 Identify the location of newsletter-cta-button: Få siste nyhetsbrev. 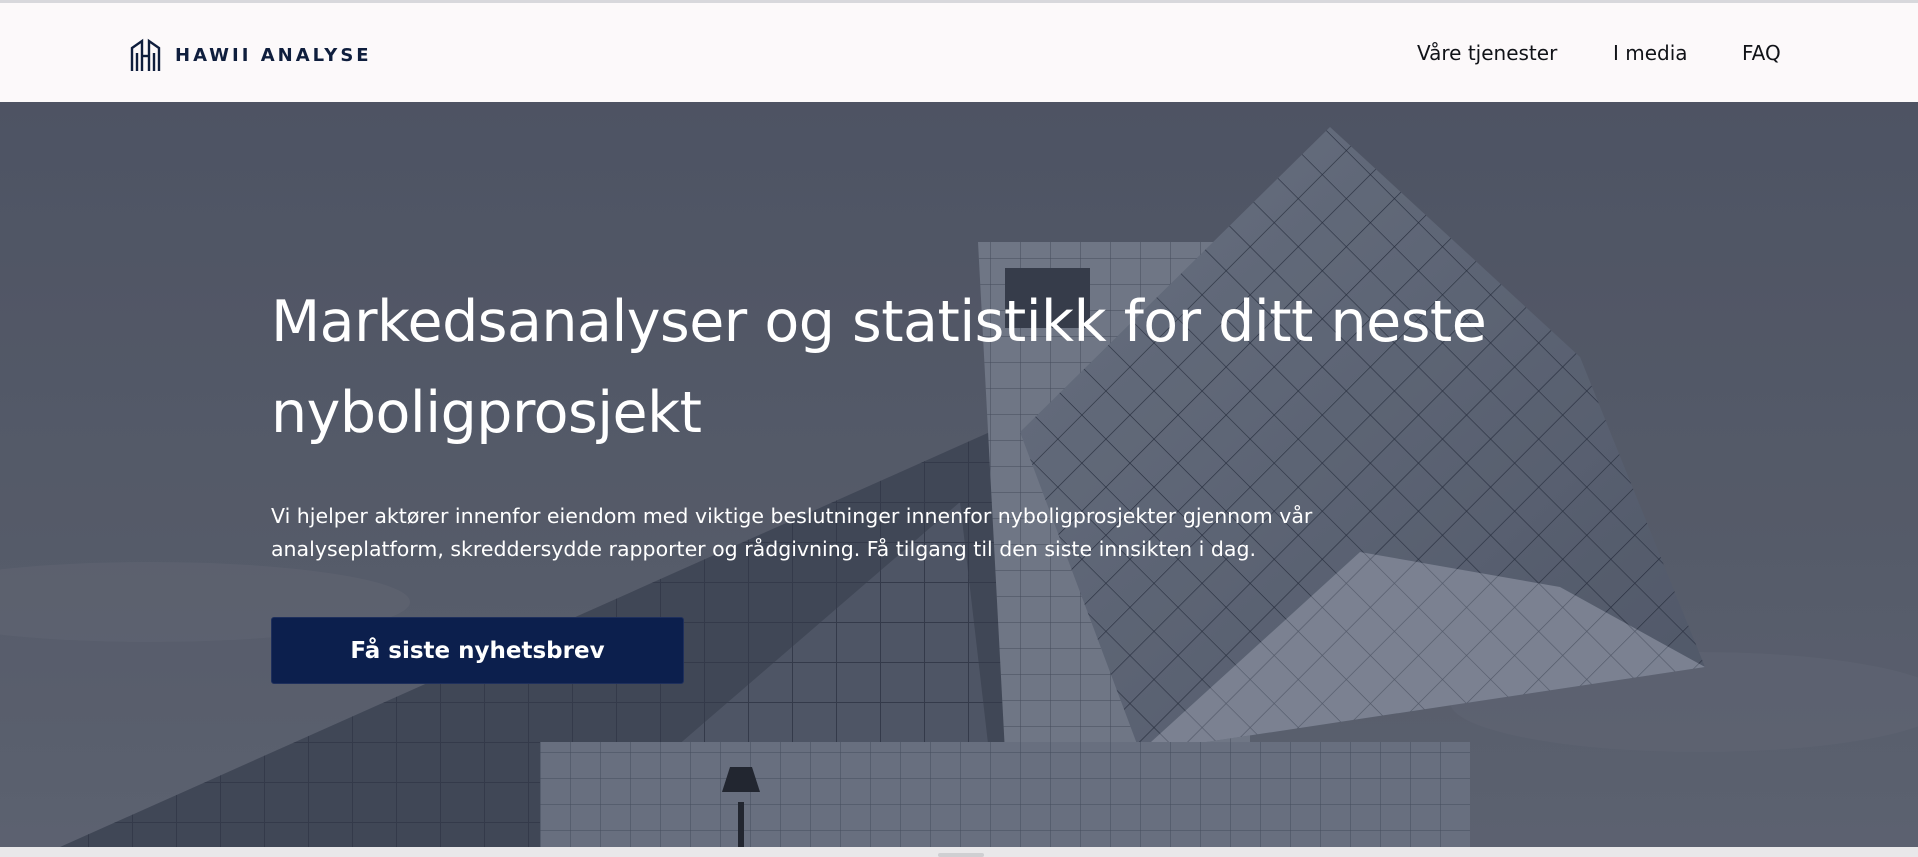
(477, 650).